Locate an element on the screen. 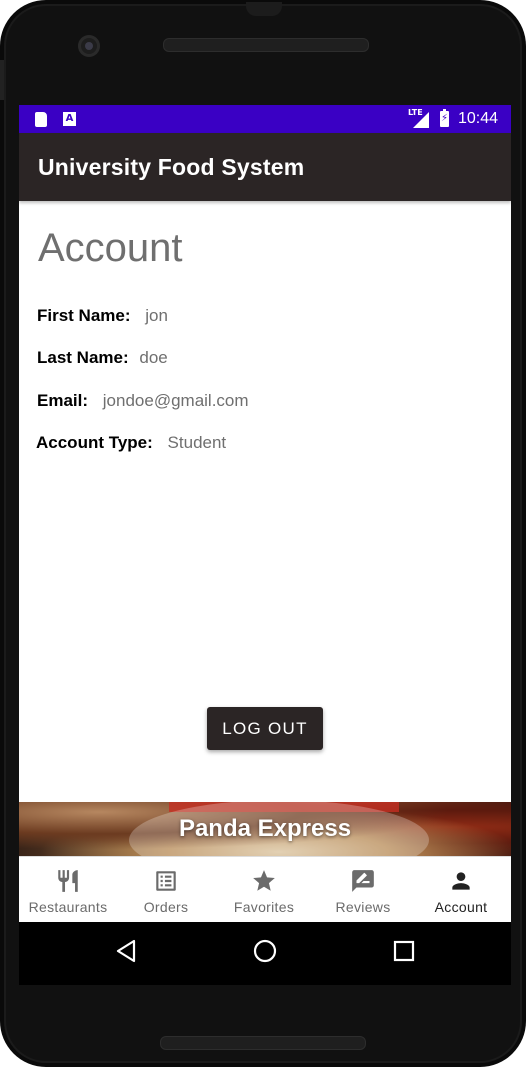  logout-button: LOG OUT is located at coordinates (265, 728).